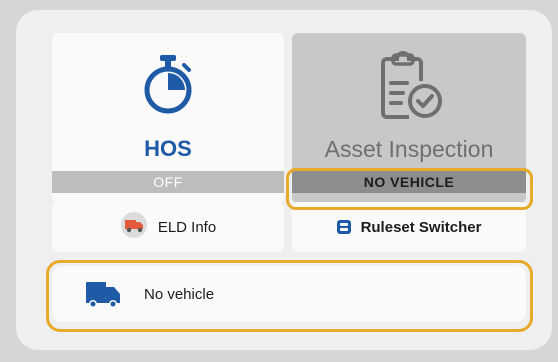  I want to click on eld-info-label: ELD Info, so click(187, 227).